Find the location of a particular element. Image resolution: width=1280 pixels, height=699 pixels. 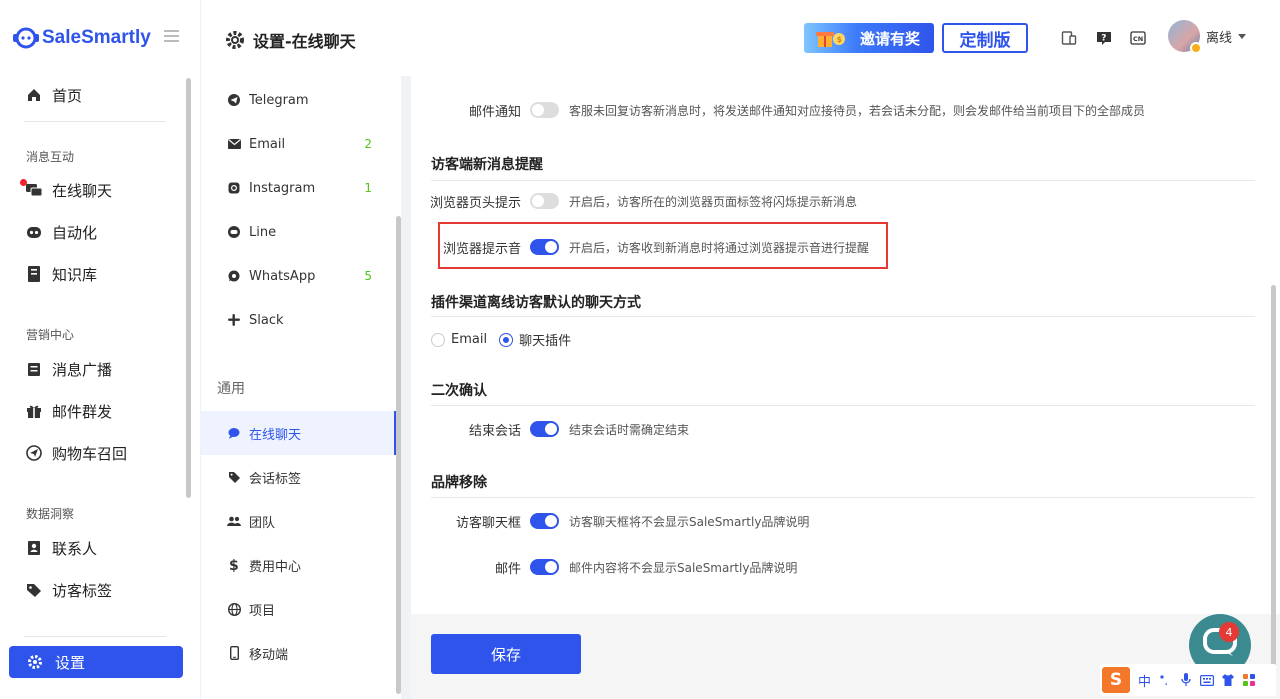

nav-broadcast: 消息广播 is located at coordinates (68, 369).